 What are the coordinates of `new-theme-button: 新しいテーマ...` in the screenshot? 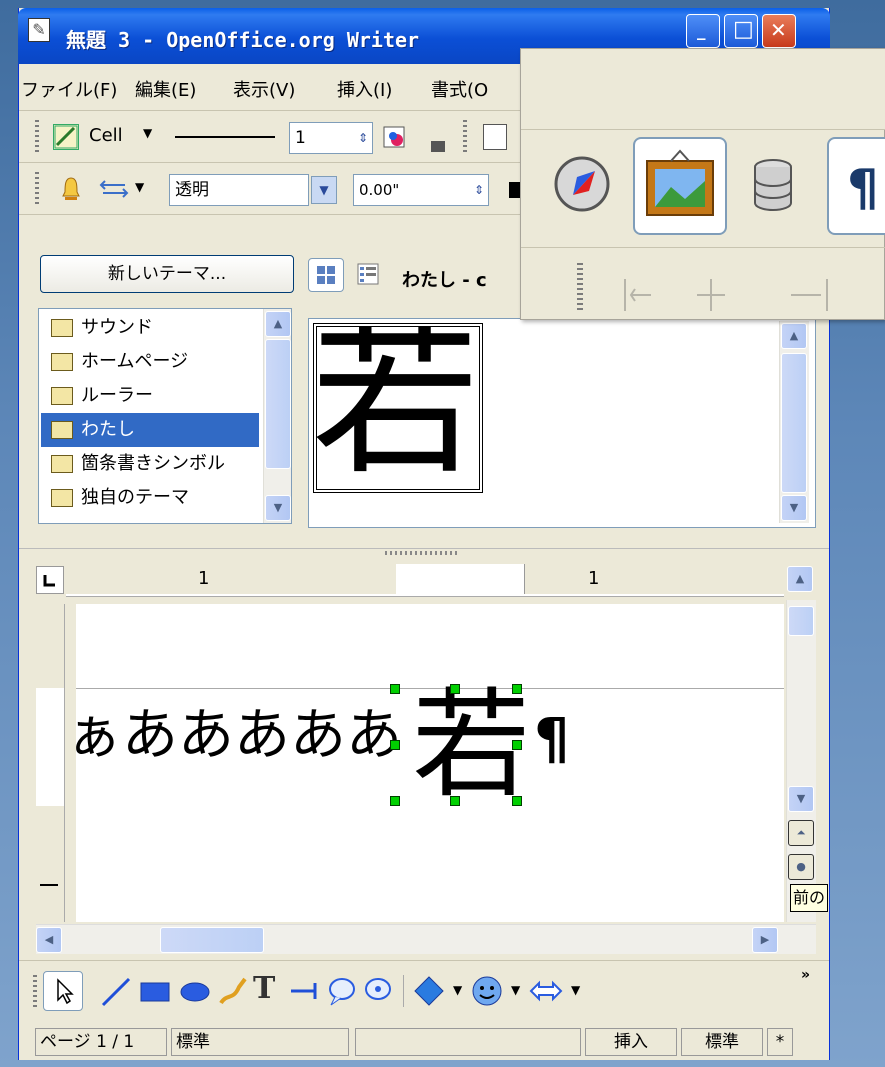 It's located at (167, 274).